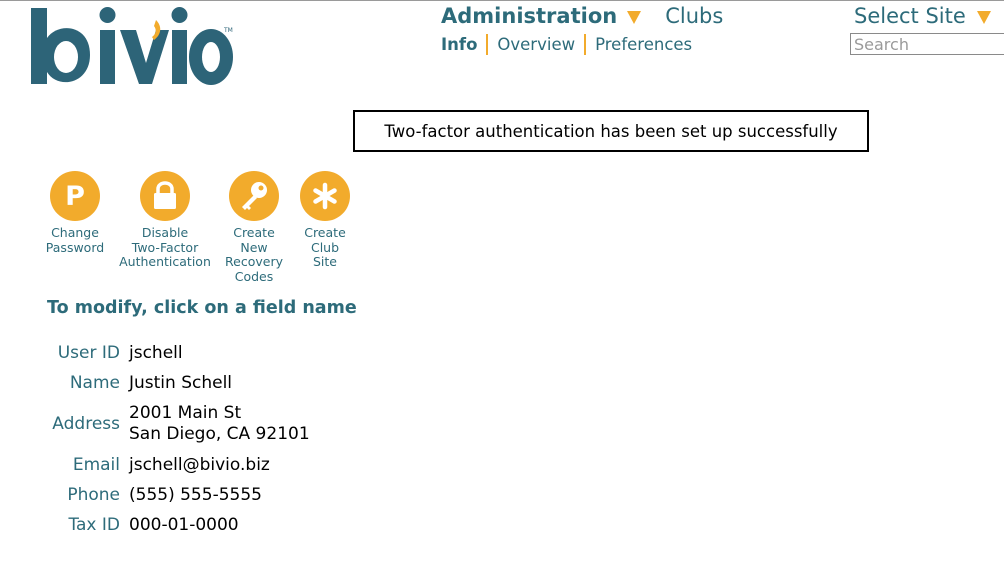 The width and height of the screenshot is (1004, 576). I want to click on search-input, so click(927, 44).